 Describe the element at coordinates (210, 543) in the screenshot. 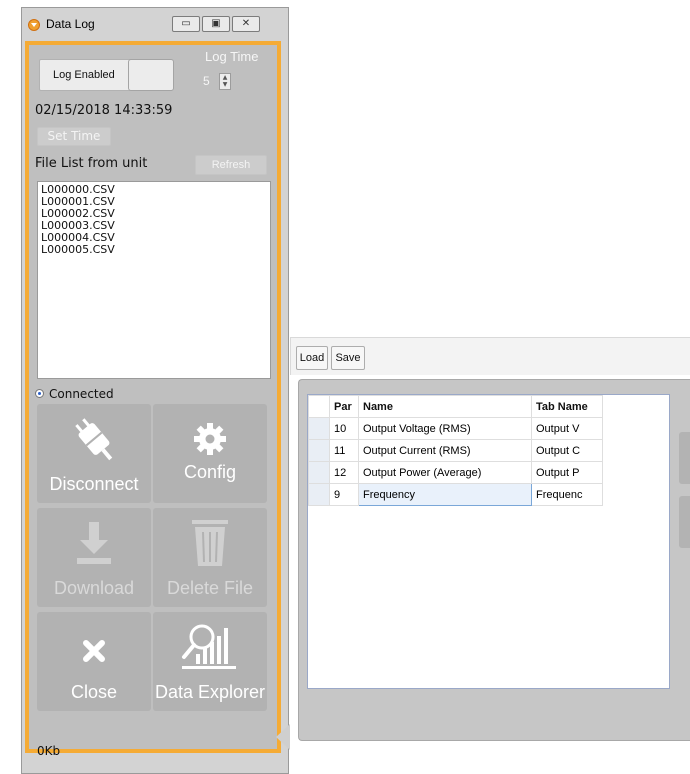

I see `trash-icon` at that location.